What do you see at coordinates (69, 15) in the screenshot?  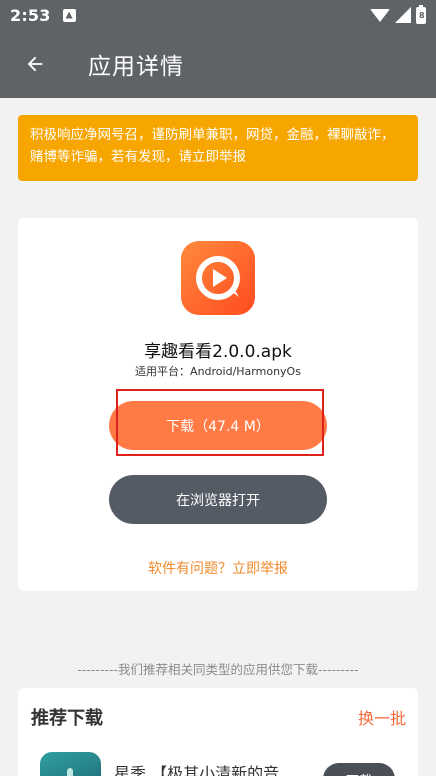 I see `sim-alert-icon` at bounding box center [69, 15].